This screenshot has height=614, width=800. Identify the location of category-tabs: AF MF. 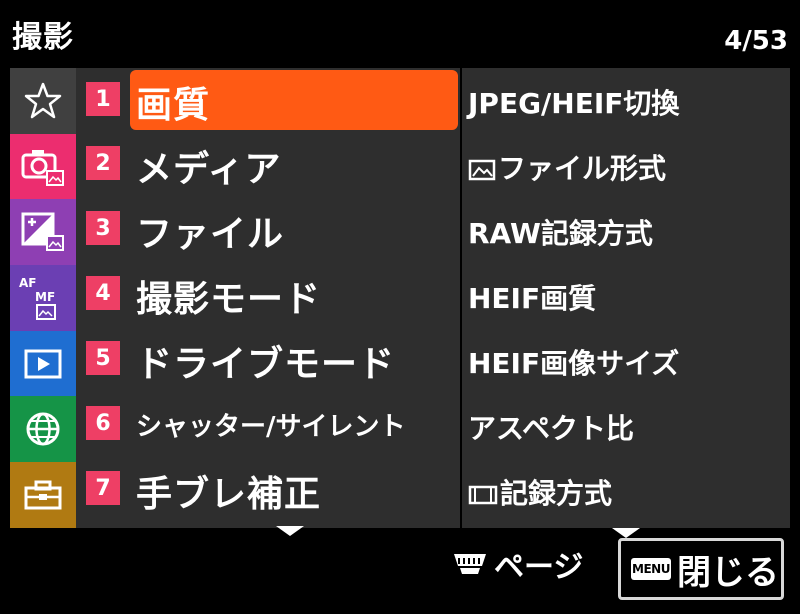
(43, 298).